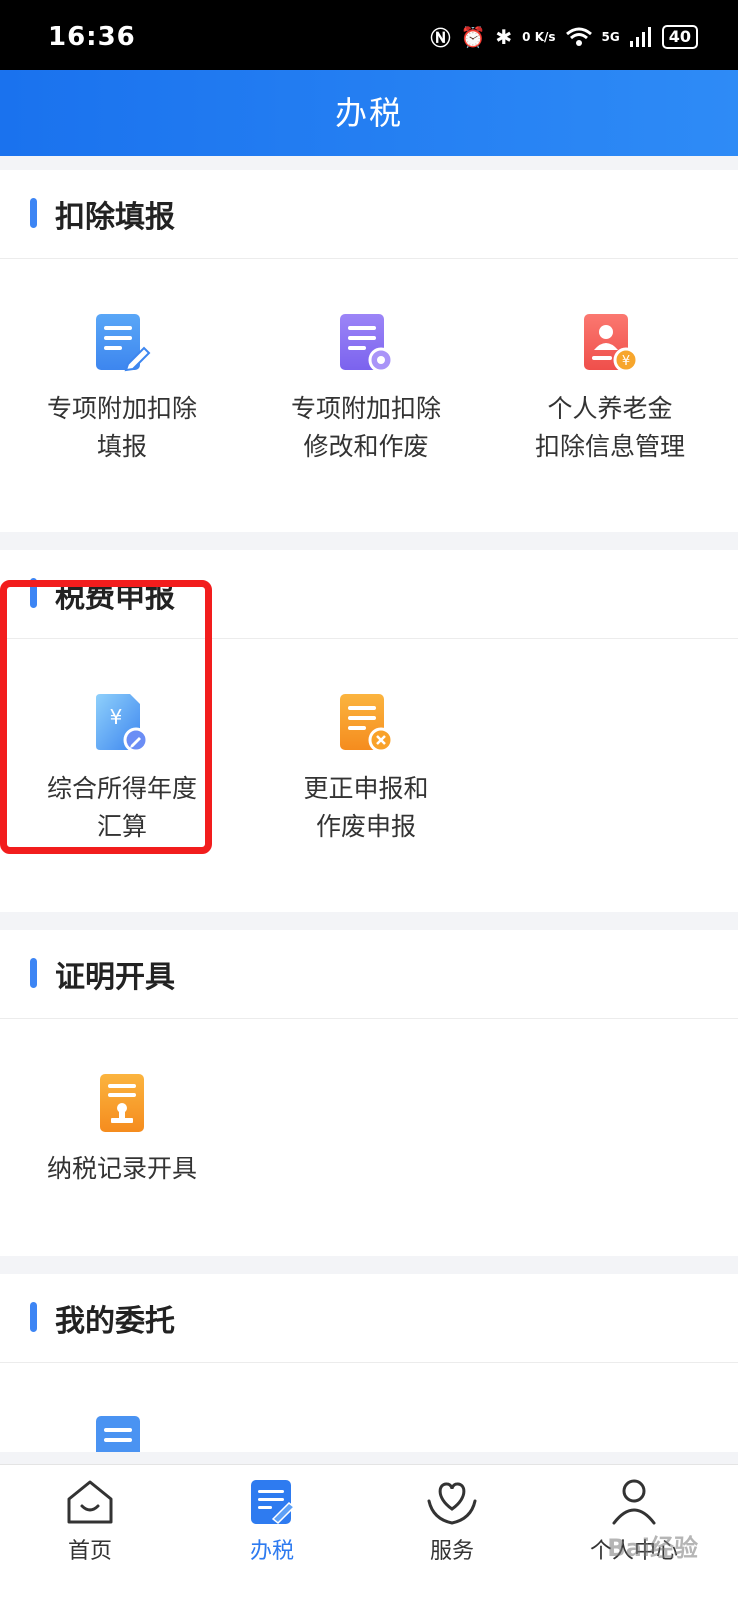 The width and height of the screenshot is (738, 1601). Describe the element at coordinates (106, 717) in the screenshot. I see `highlight-box` at that location.